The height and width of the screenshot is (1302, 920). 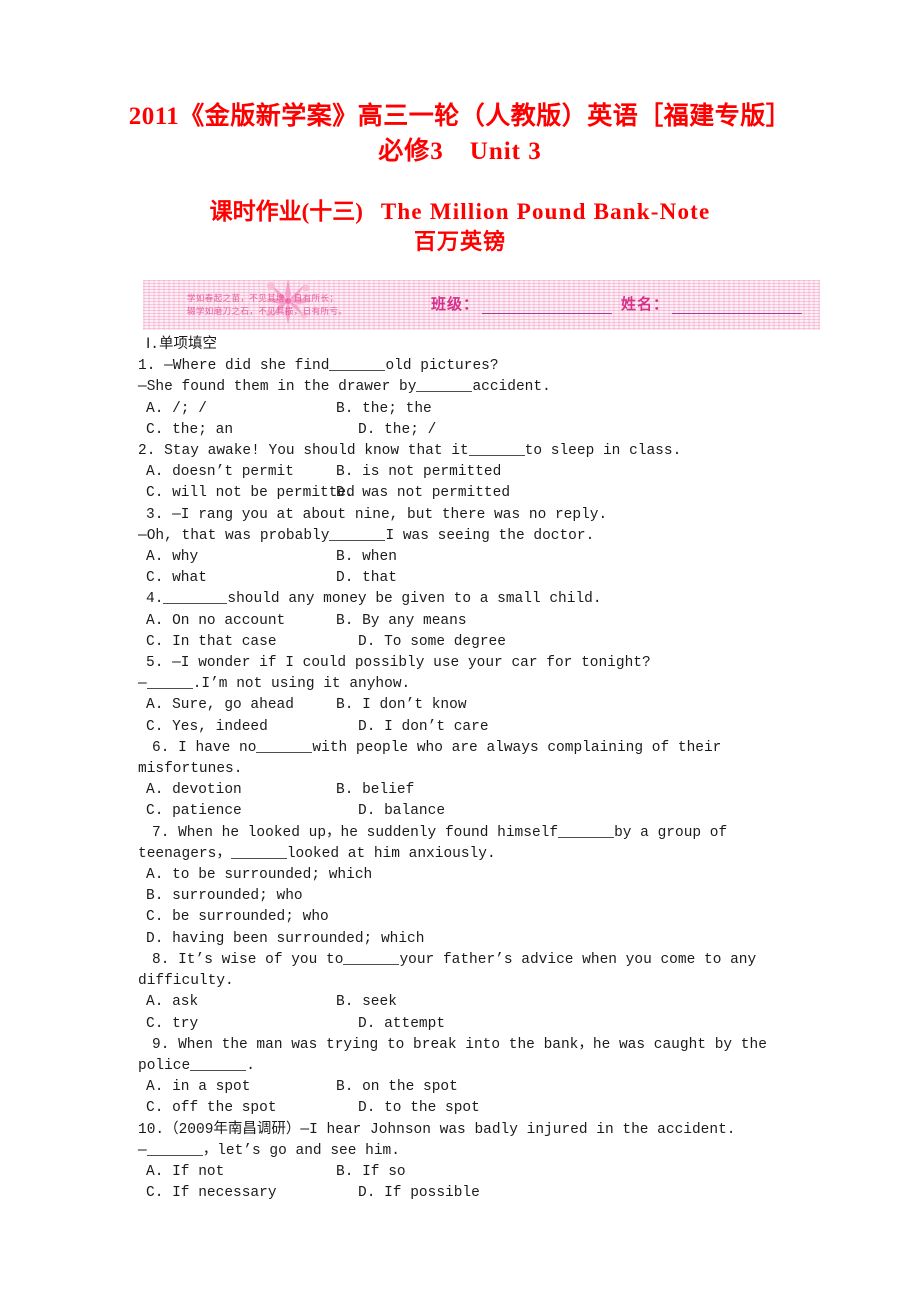 What do you see at coordinates (384, 409) in the screenshot?
I see `option-b: B. the; the` at bounding box center [384, 409].